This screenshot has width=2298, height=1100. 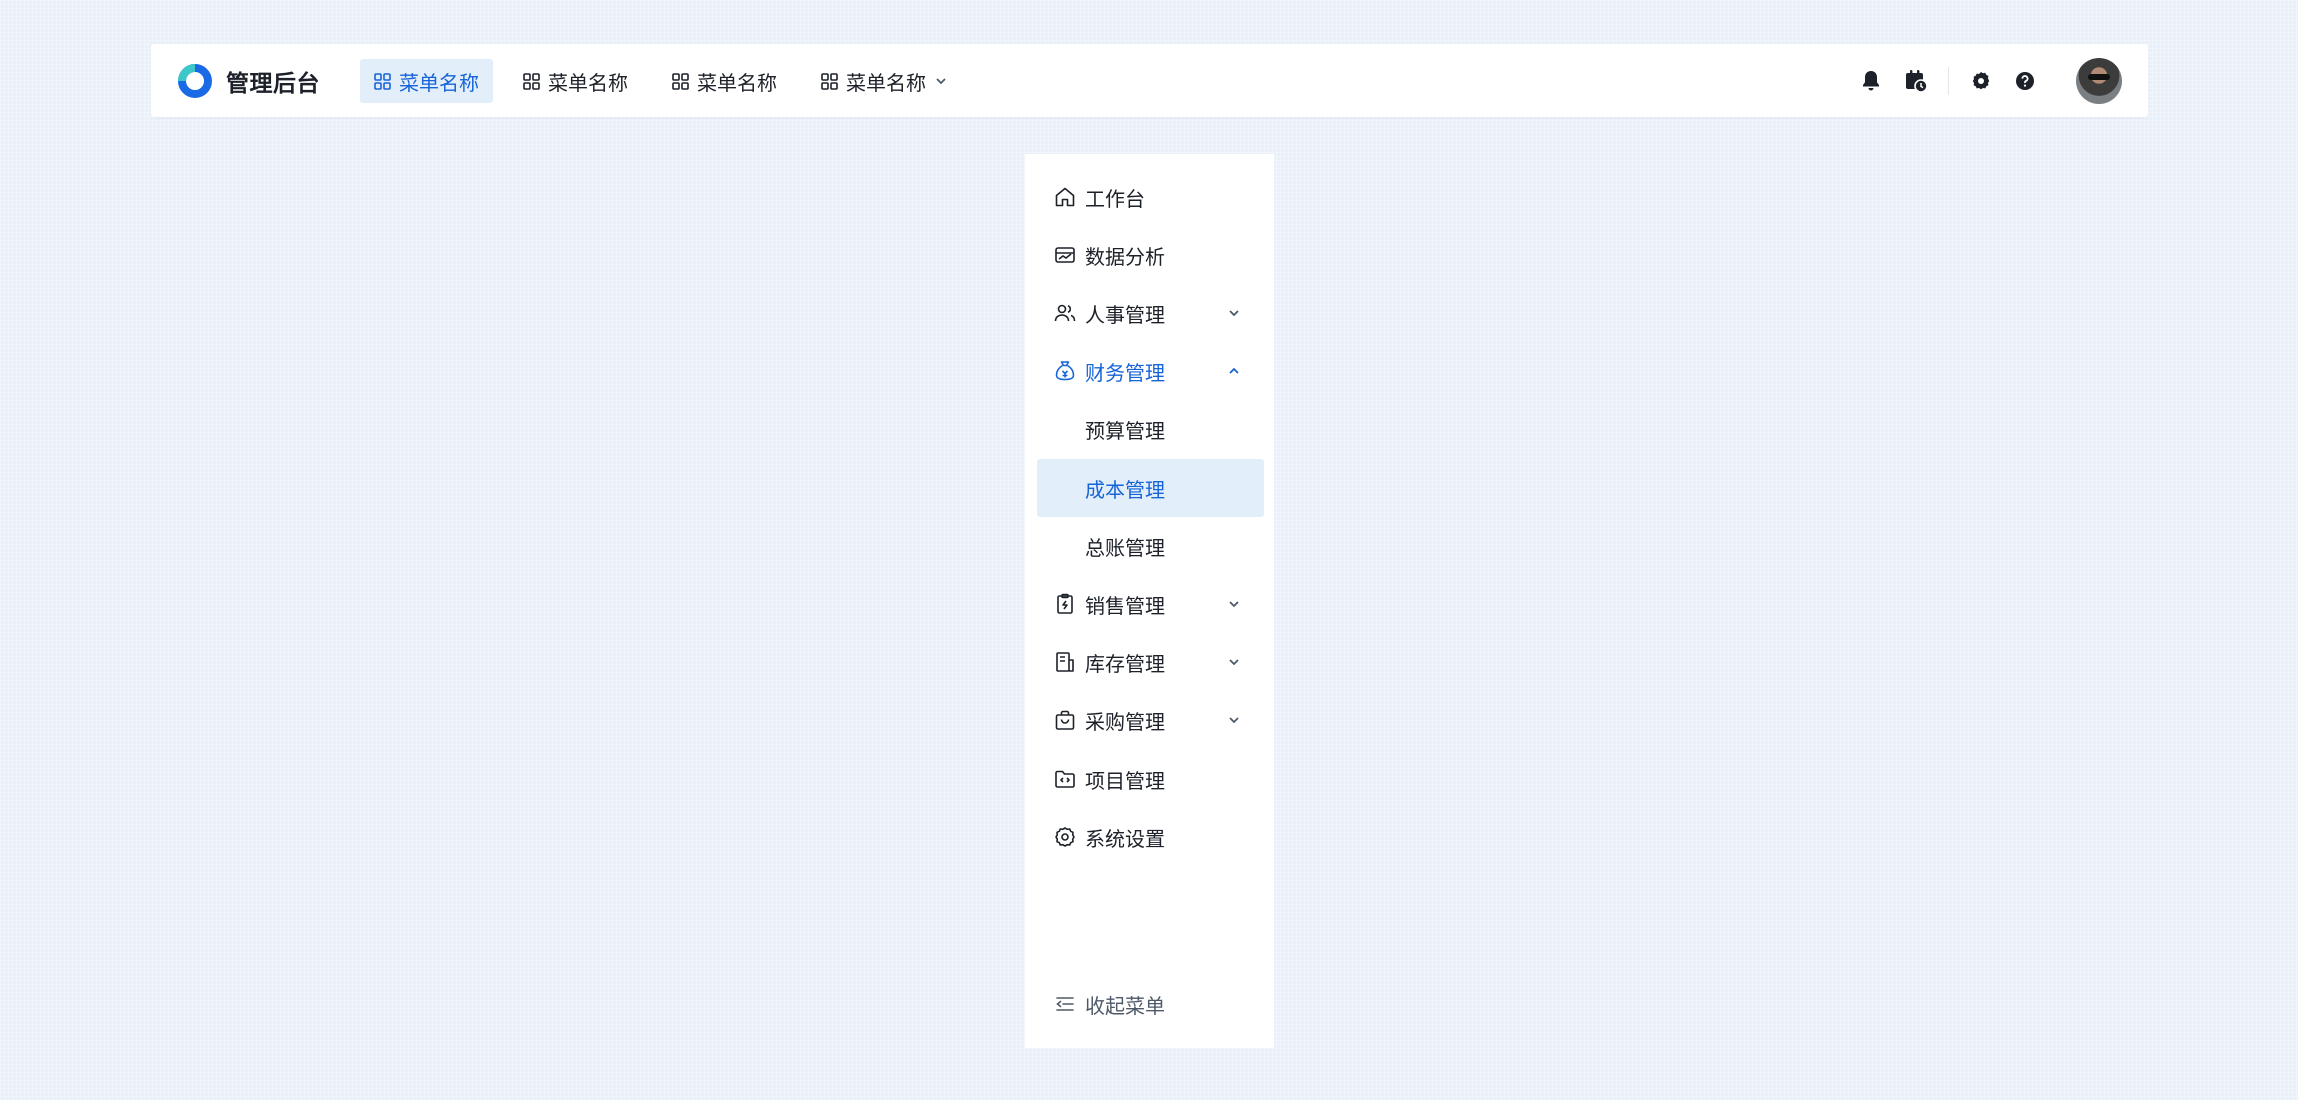 I want to click on calendar-clock-icon, so click(x=1916, y=81).